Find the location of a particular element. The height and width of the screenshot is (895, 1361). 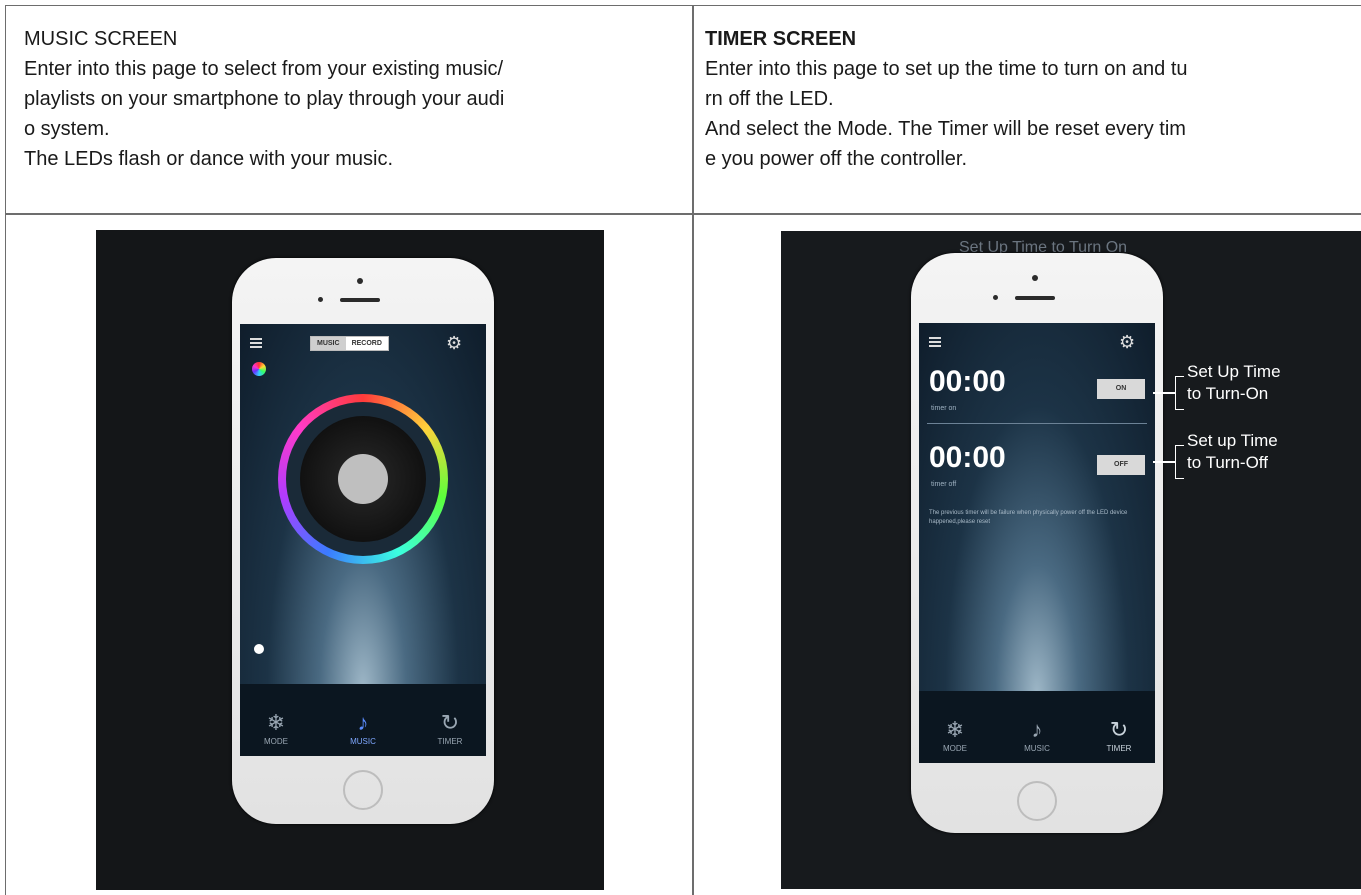

seg-record: RECORD is located at coordinates (366, 343).